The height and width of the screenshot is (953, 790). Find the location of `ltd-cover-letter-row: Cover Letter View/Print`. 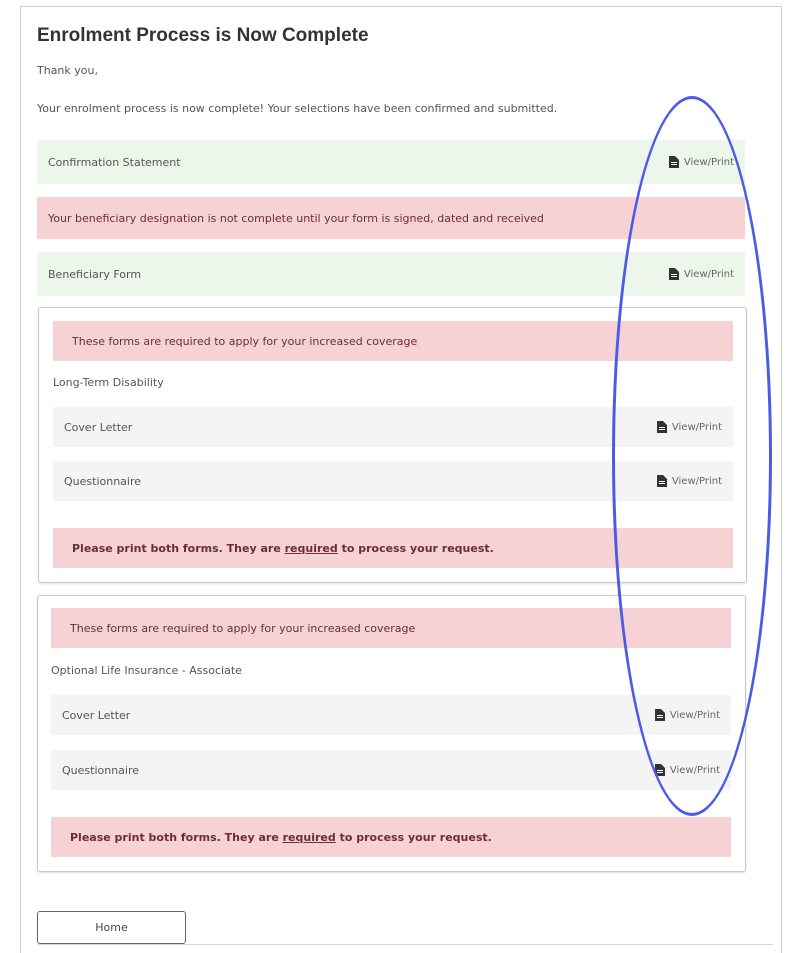

ltd-cover-letter-row: Cover Letter View/Print is located at coordinates (393, 427).